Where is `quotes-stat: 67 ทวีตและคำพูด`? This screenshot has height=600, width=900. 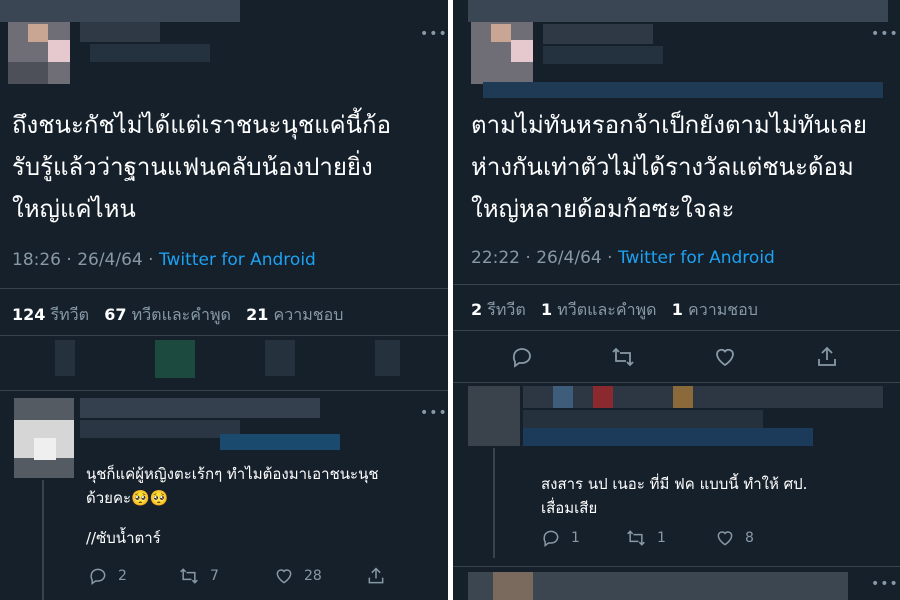 quotes-stat: 67 ทวีตและคำพูด is located at coordinates (167, 314).